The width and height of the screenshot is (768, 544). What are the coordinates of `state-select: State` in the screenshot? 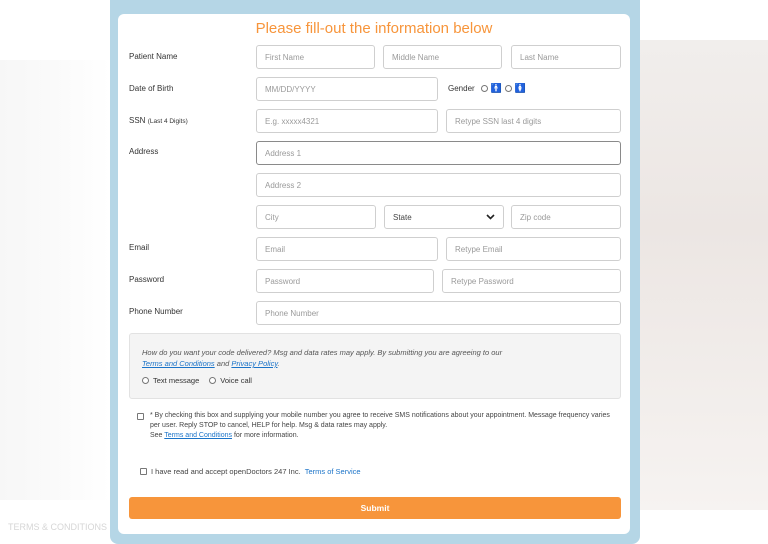 It's located at (444, 217).